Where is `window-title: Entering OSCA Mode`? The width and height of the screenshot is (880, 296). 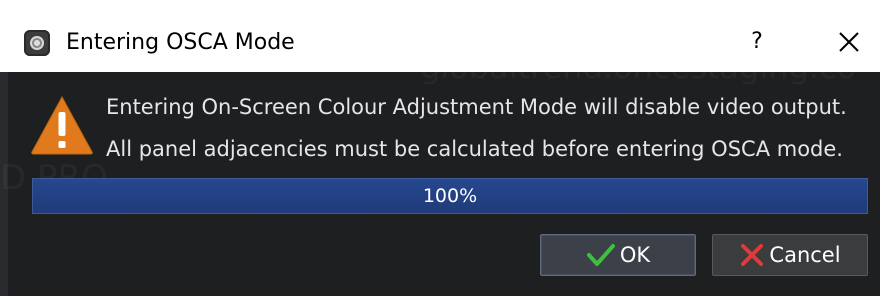
window-title: Entering OSCA Mode is located at coordinates (180, 42).